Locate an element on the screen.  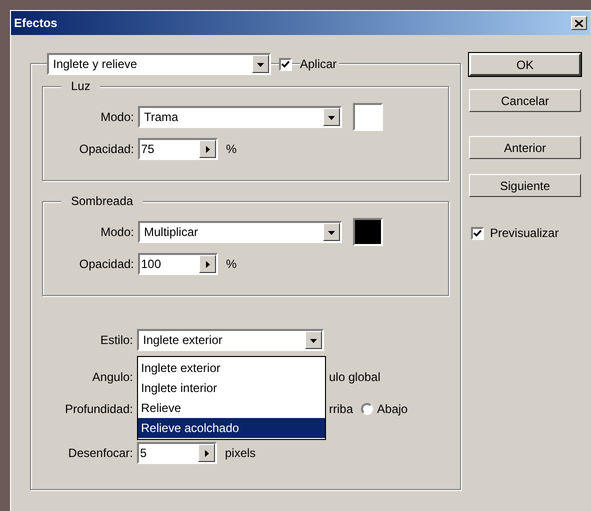
field-label: Desenfocar: is located at coordinates (100, 453).